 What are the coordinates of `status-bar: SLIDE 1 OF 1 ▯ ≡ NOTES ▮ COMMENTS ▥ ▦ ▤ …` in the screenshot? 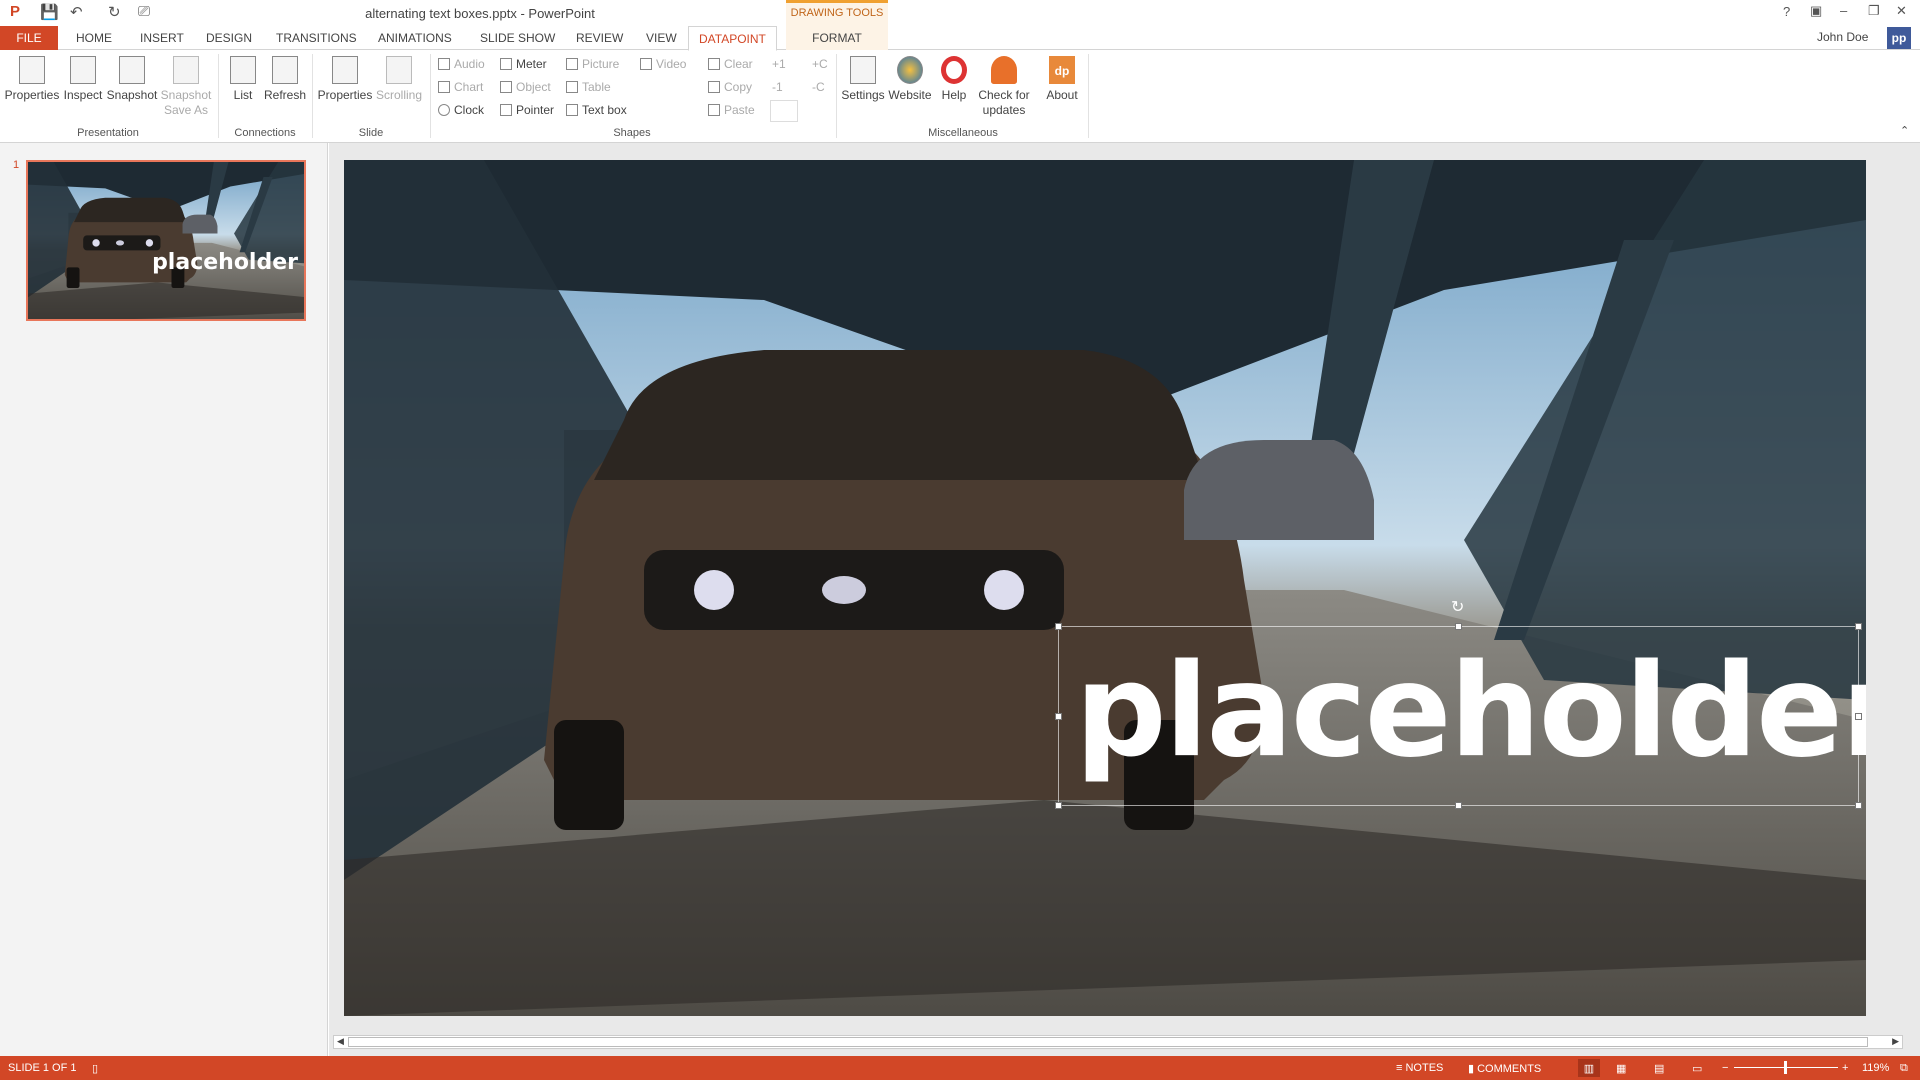 It's located at (960, 1068).